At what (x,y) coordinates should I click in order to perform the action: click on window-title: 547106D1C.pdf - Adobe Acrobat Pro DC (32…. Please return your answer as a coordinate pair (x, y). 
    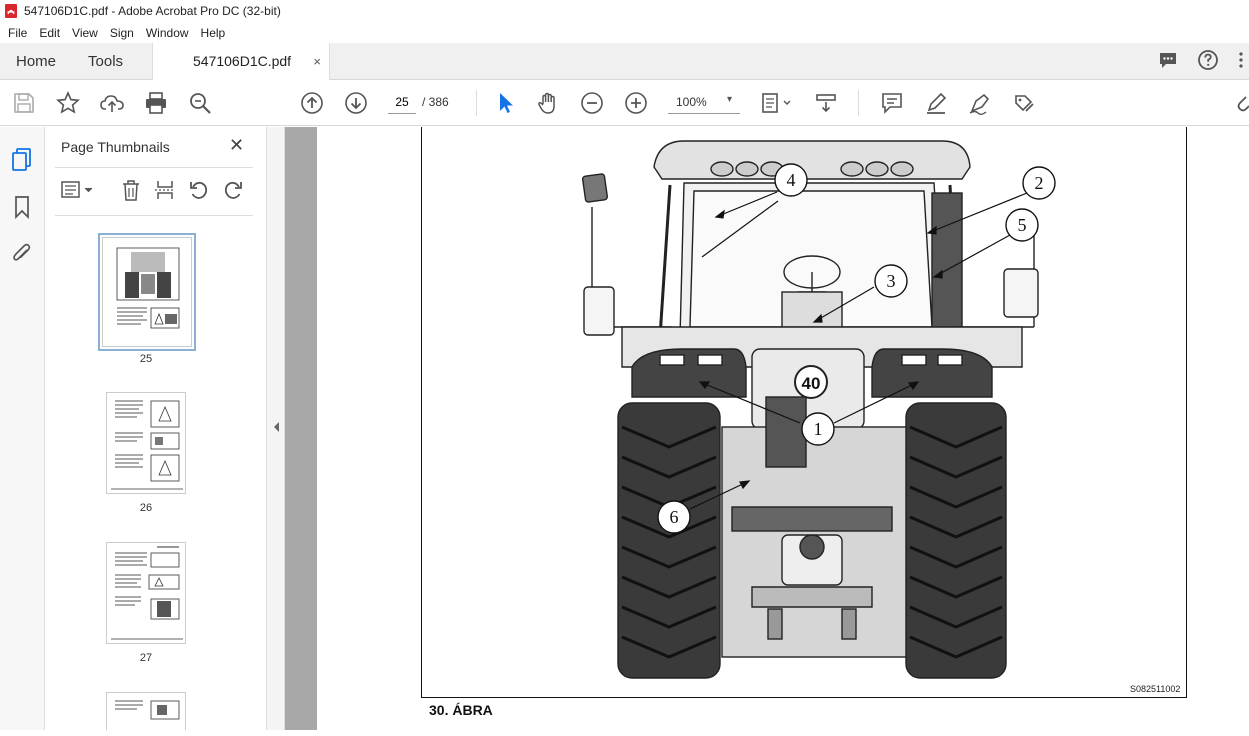
    Looking at the image, I should click on (152, 11).